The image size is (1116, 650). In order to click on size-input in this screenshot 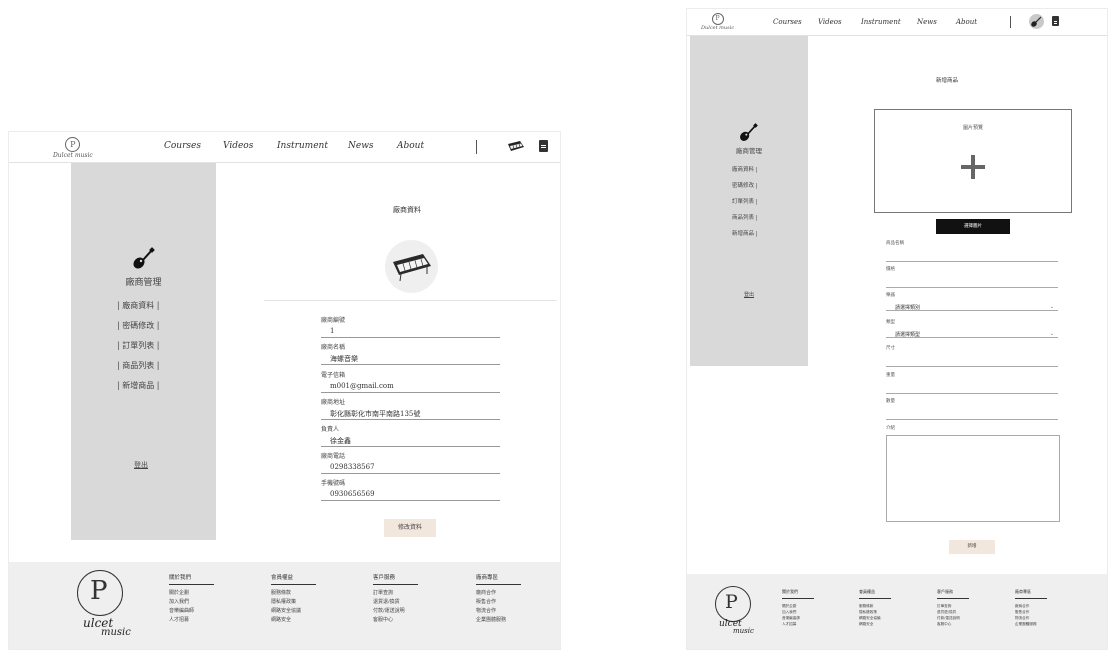, I will do `click(972, 359)`.